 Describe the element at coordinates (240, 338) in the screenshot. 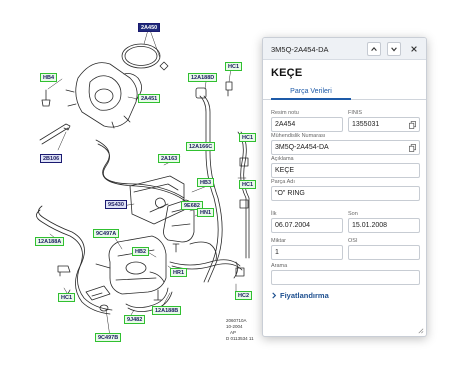

I see `meta-line: D 0113534 11` at that location.